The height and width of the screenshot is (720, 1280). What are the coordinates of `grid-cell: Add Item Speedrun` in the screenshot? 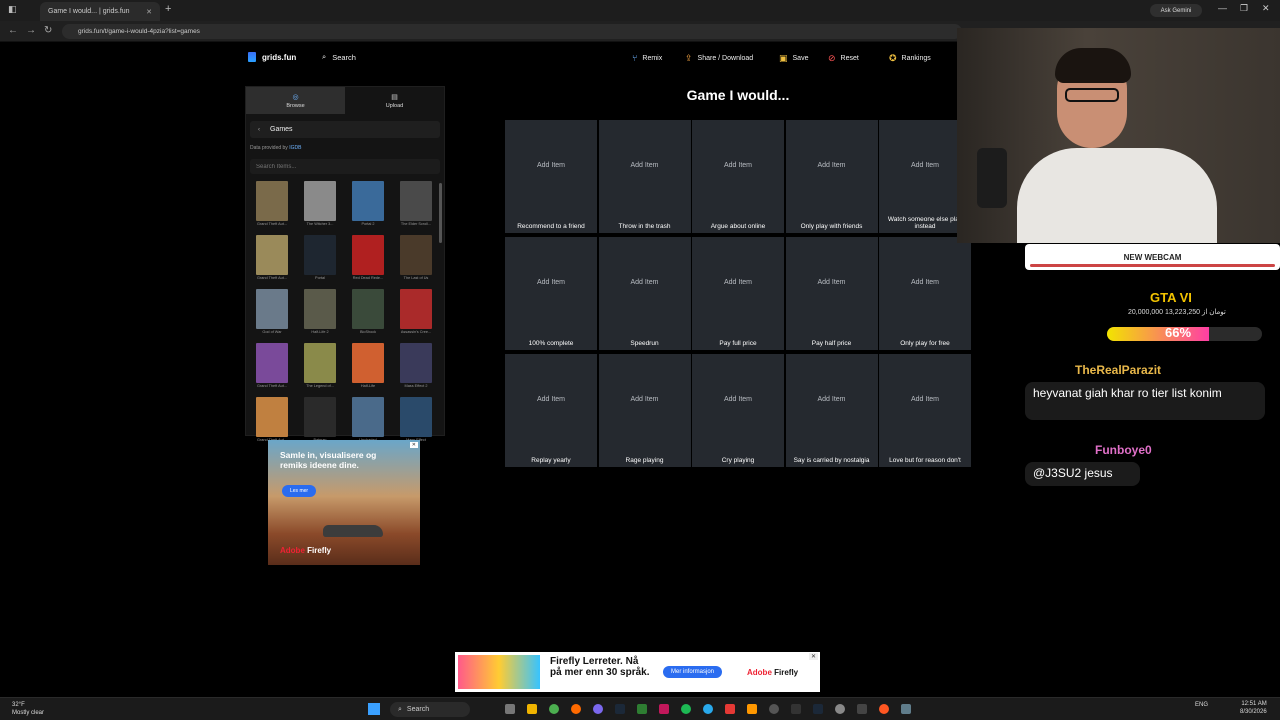 It's located at (644, 293).